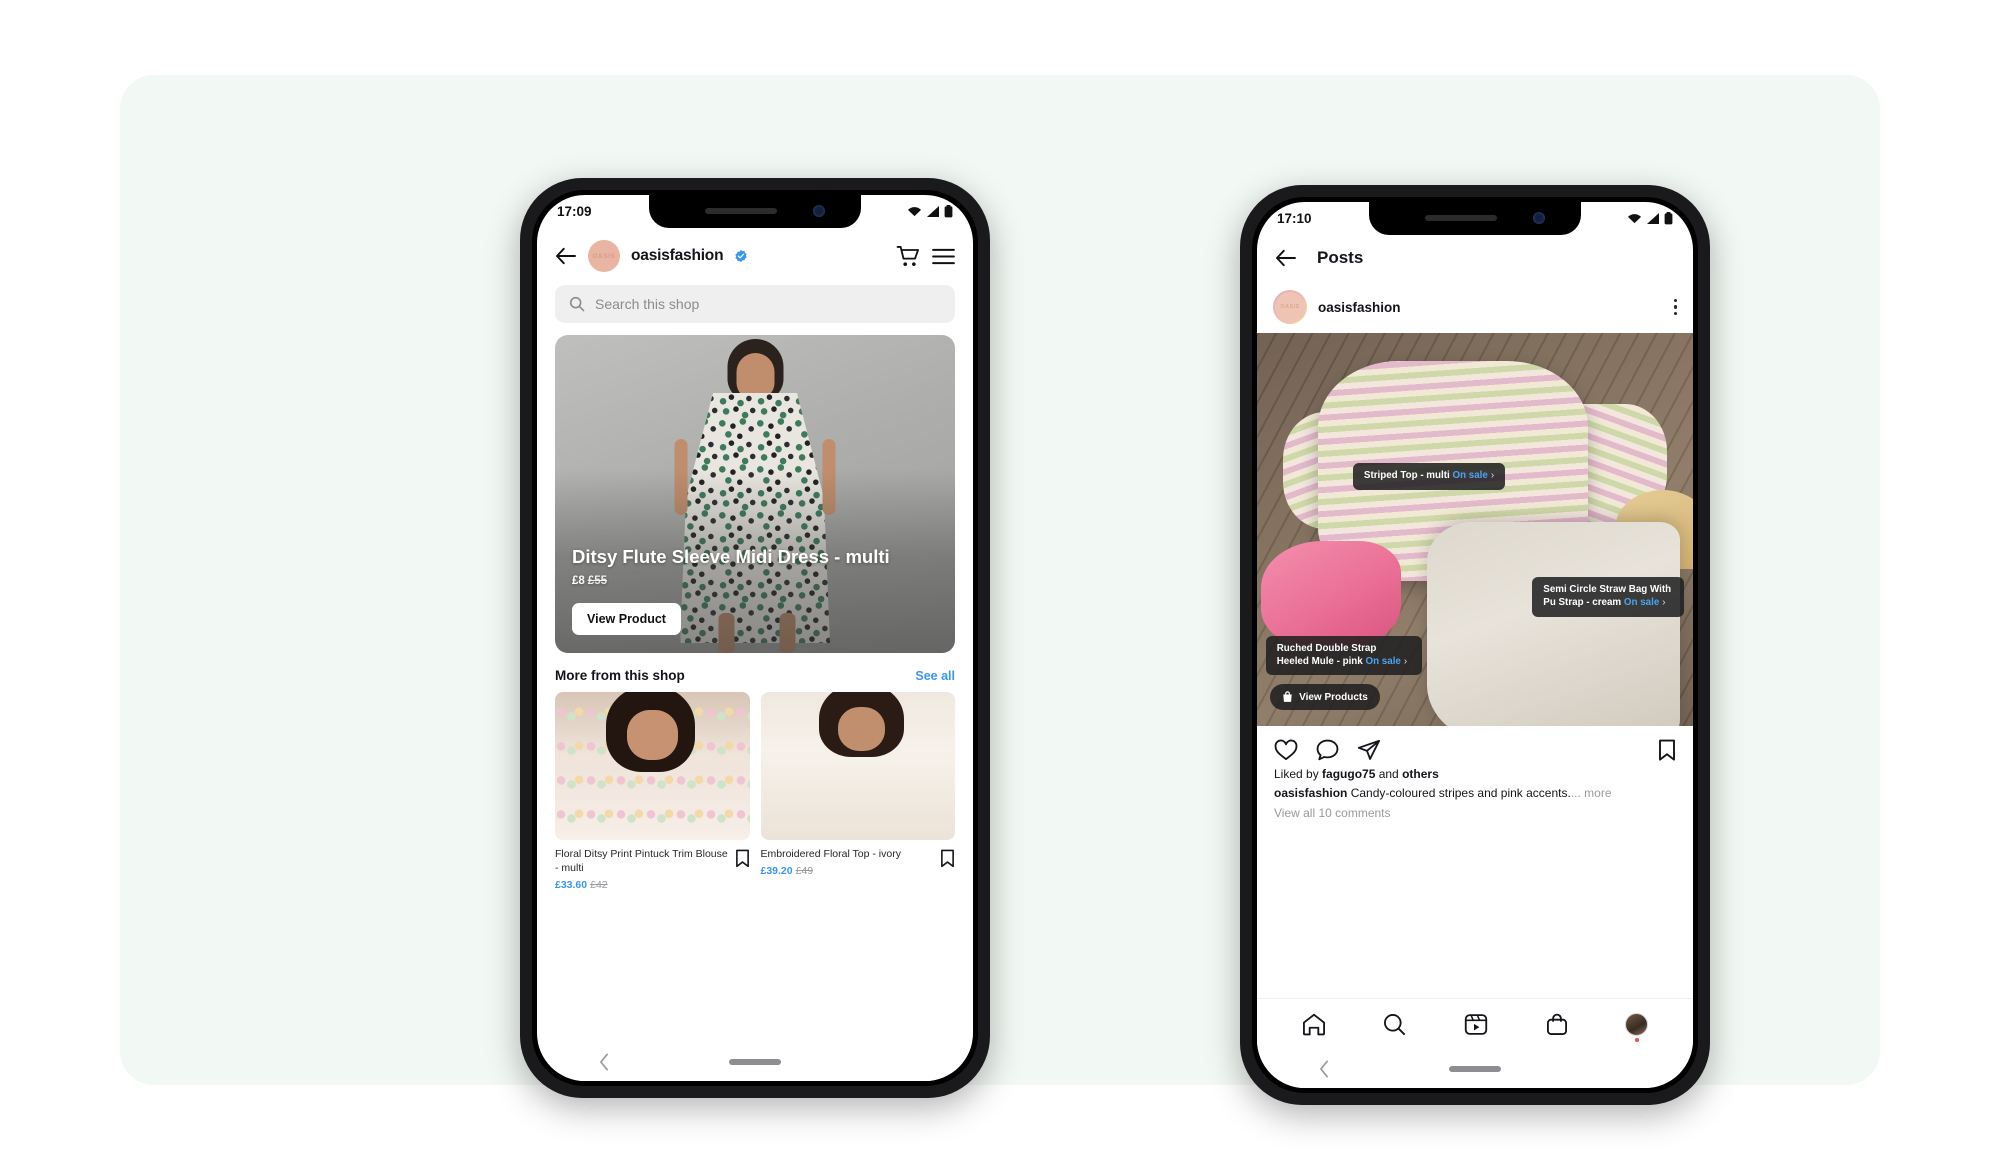 This screenshot has height=1153, width=1999. What do you see at coordinates (626, 619) in the screenshot?
I see `view-product-button: View Product` at bounding box center [626, 619].